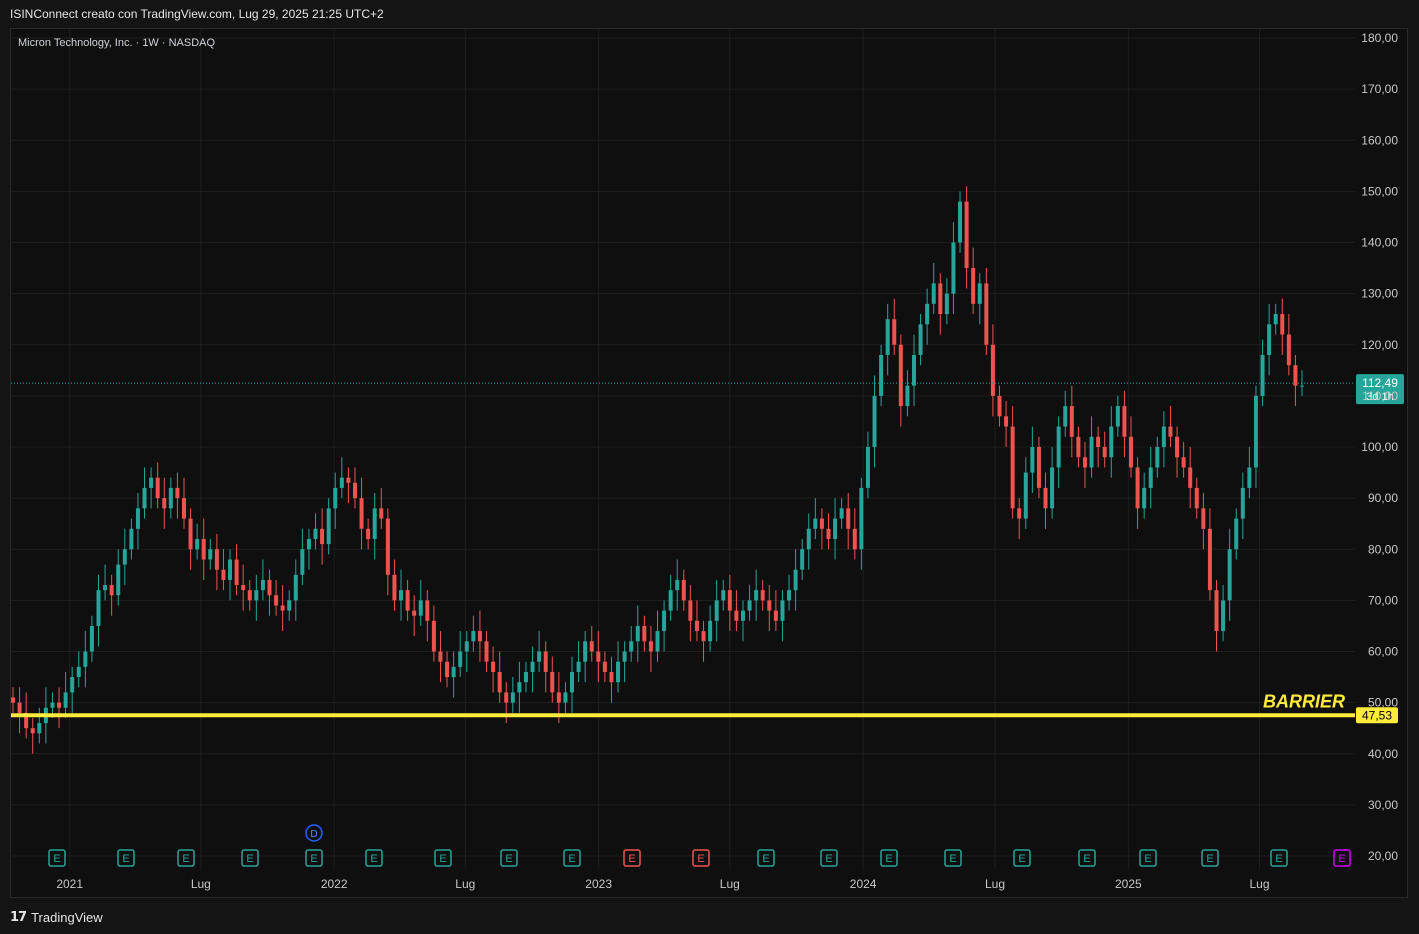 The width and height of the screenshot is (1419, 934). Describe the element at coordinates (116, 43) in the screenshot. I see `chart-title: Micron Technology, Inc. · 1W · NASDAQ` at that location.